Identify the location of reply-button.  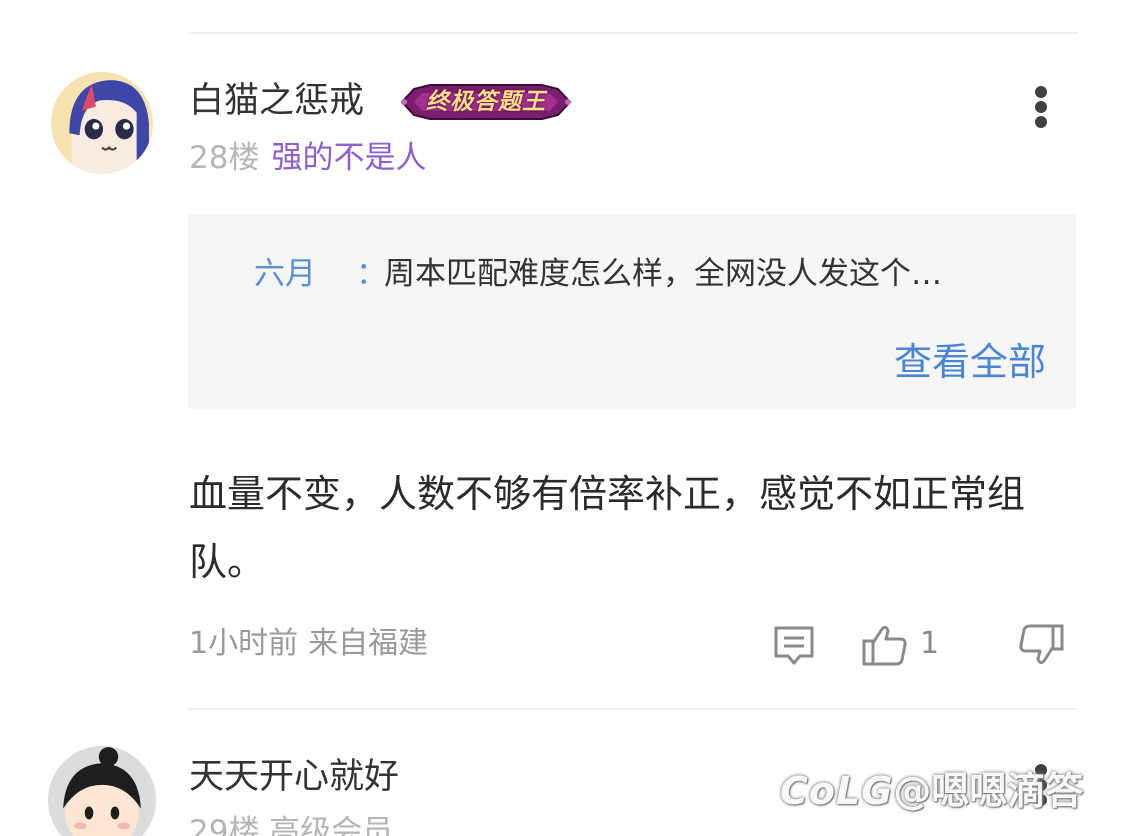
(794, 645).